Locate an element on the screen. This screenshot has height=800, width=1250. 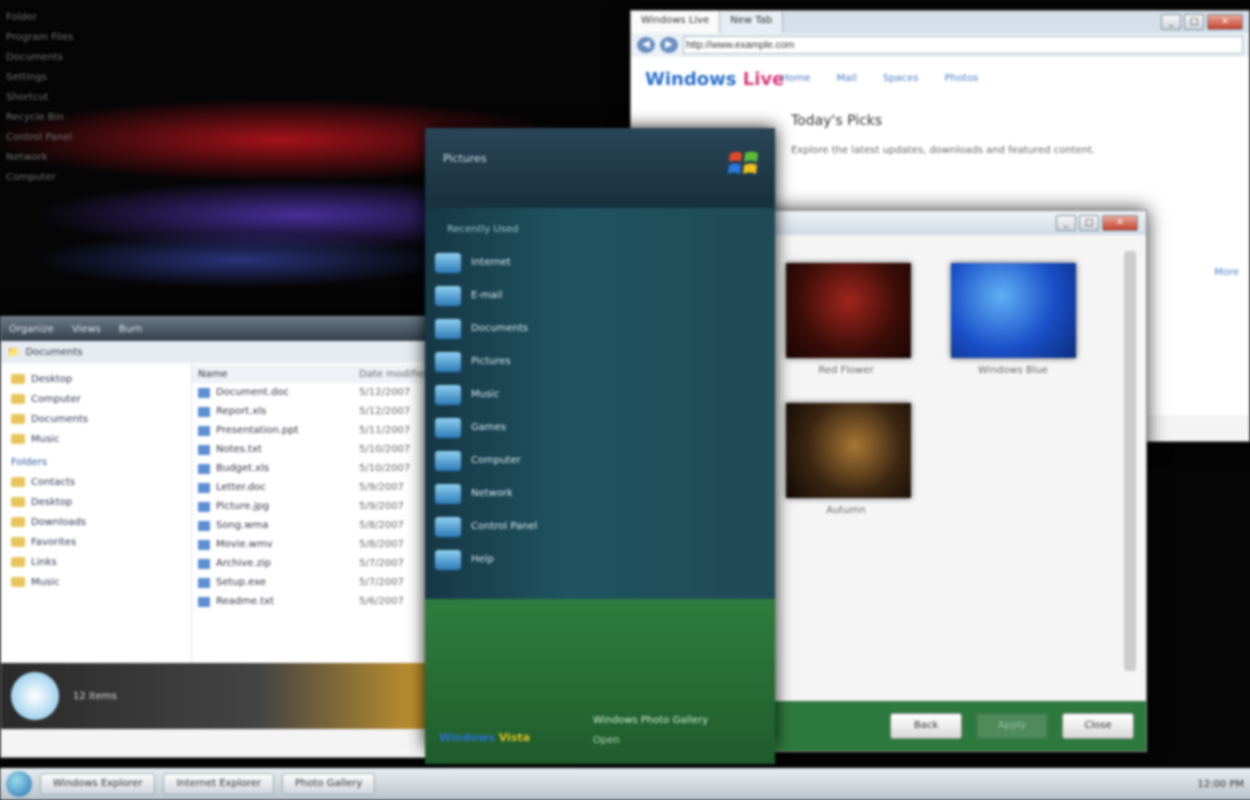
start-menu-item: Control Panel is located at coordinates (600, 526).